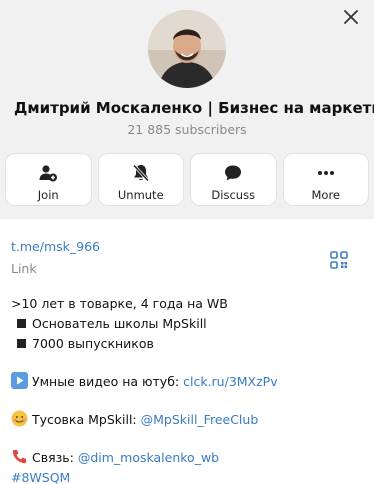 The height and width of the screenshot is (484, 374). What do you see at coordinates (40, 477) in the screenshot?
I see `hashtag-link: #8WSQM` at bounding box center [40, 477].